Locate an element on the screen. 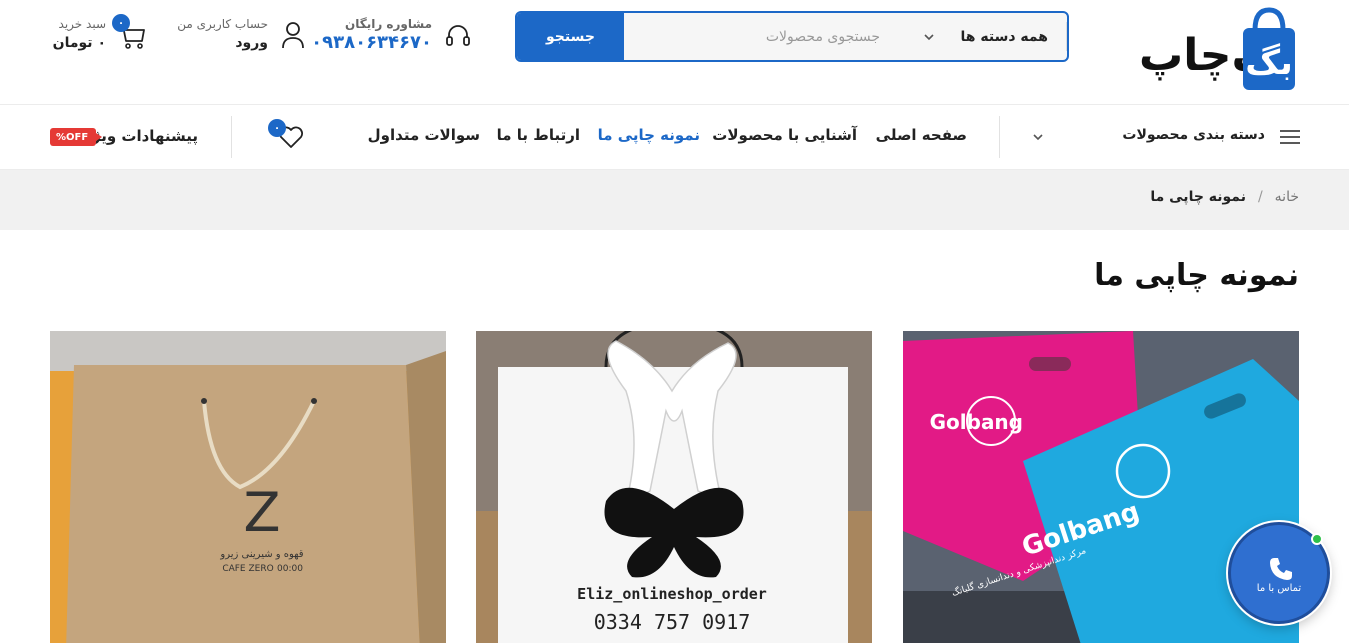  search-button: جستجو is located at coordinates (570, 36).